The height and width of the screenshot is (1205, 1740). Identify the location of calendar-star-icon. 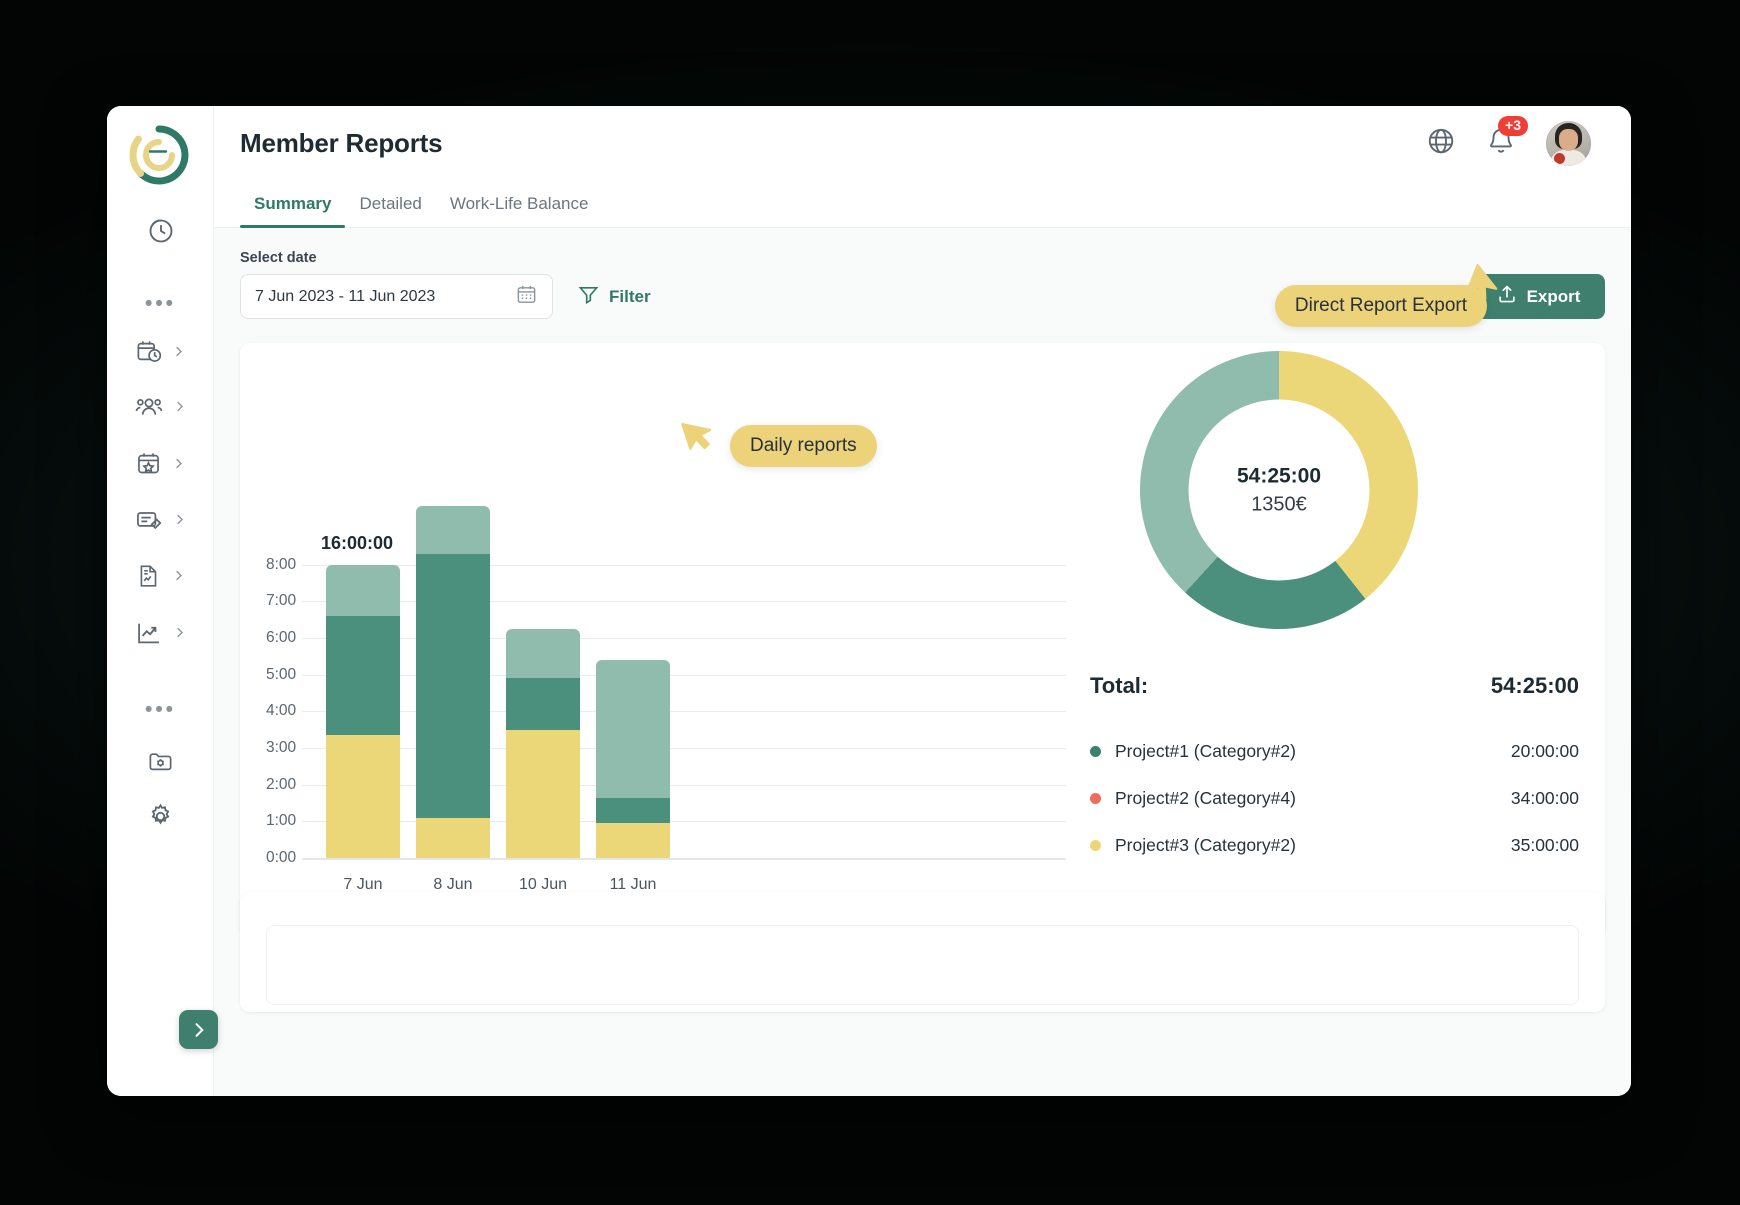
(148, 466).